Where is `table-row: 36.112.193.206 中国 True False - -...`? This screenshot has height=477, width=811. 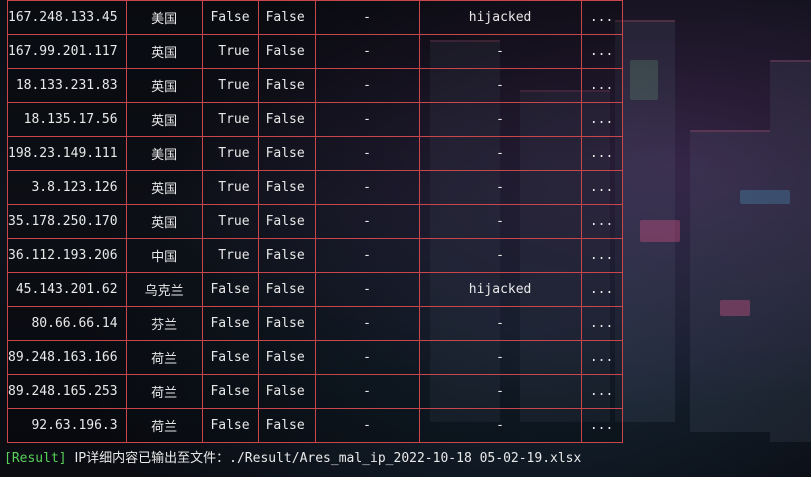 table-row: 36.112.193.206 中国 True False - -... is located at coordinates (315, 255).